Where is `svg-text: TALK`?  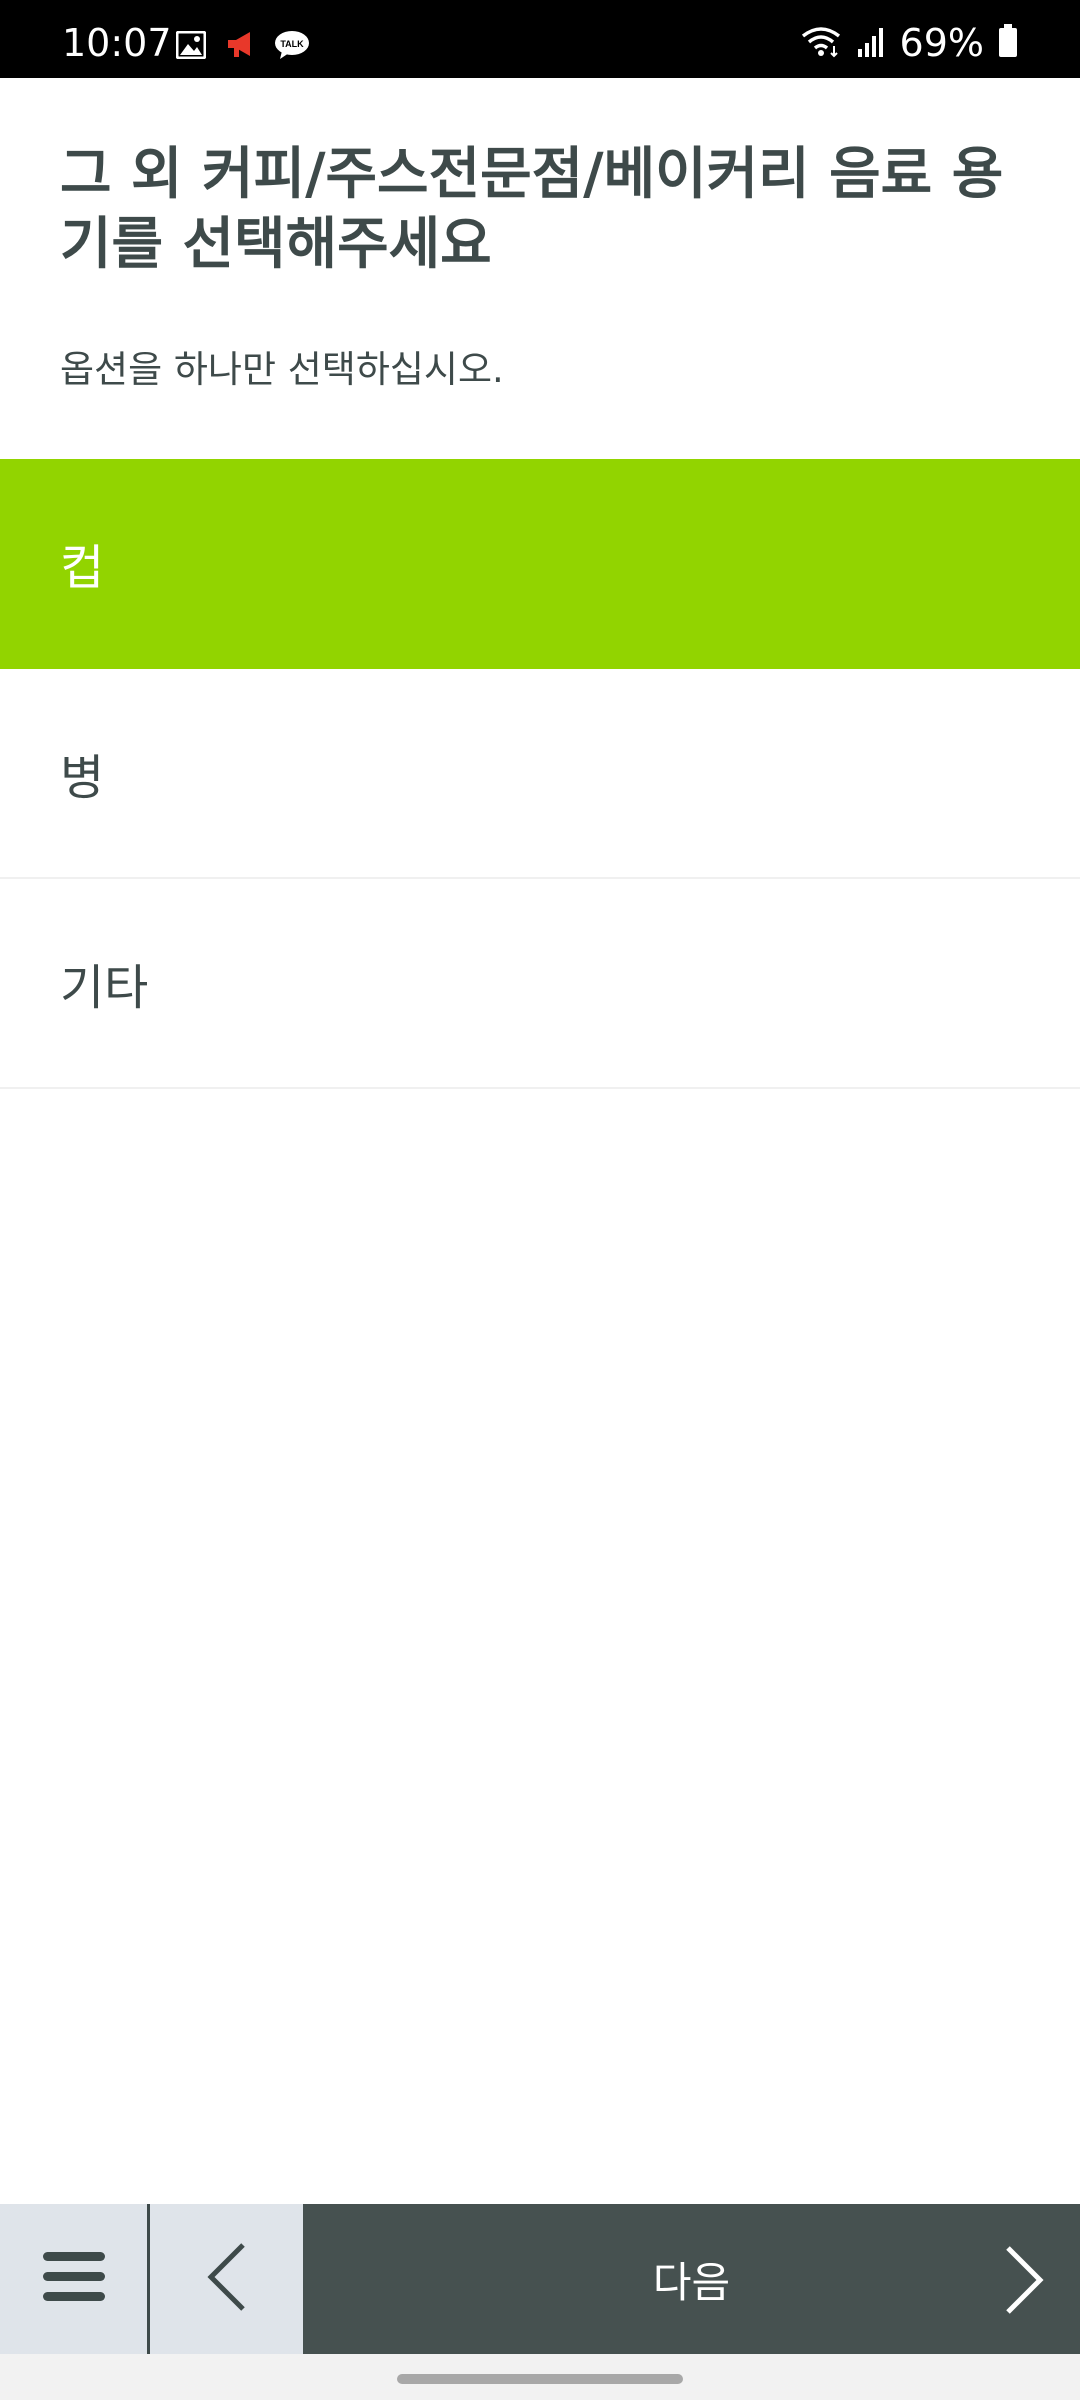 svg-text: TALK is located at coordinates (292, 44).